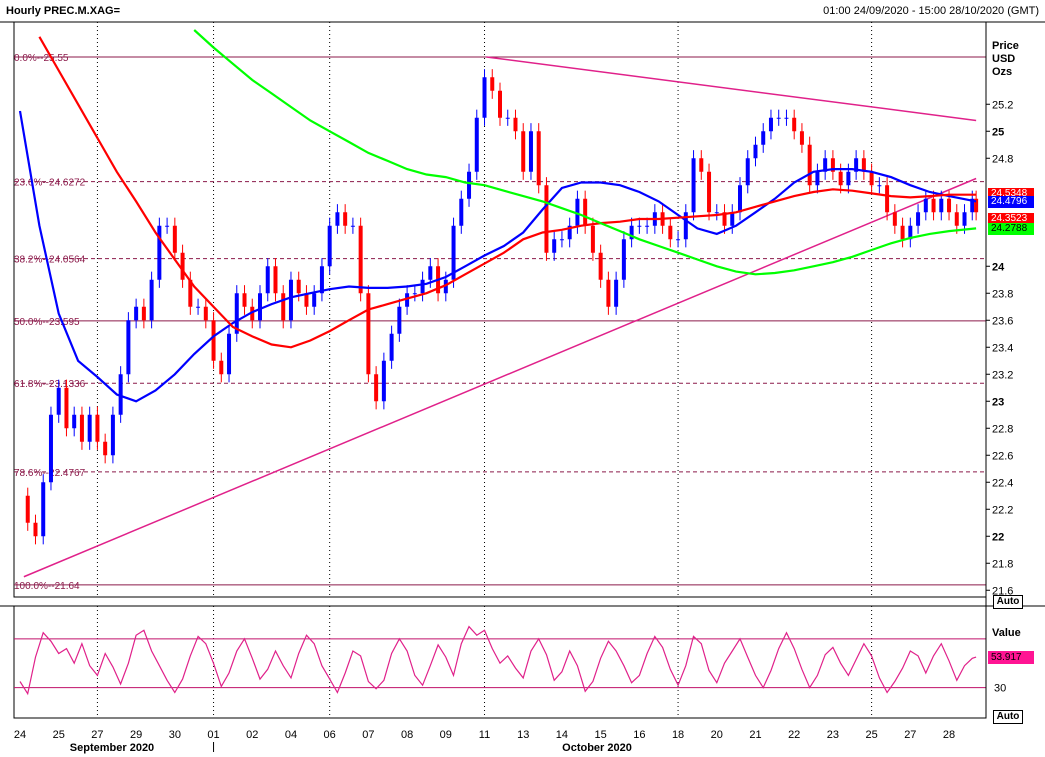  Describe the element at coordinates (47, 322) in the screenshot. I see `fibonacci-level-label: 50.0%--23.595` at that location.